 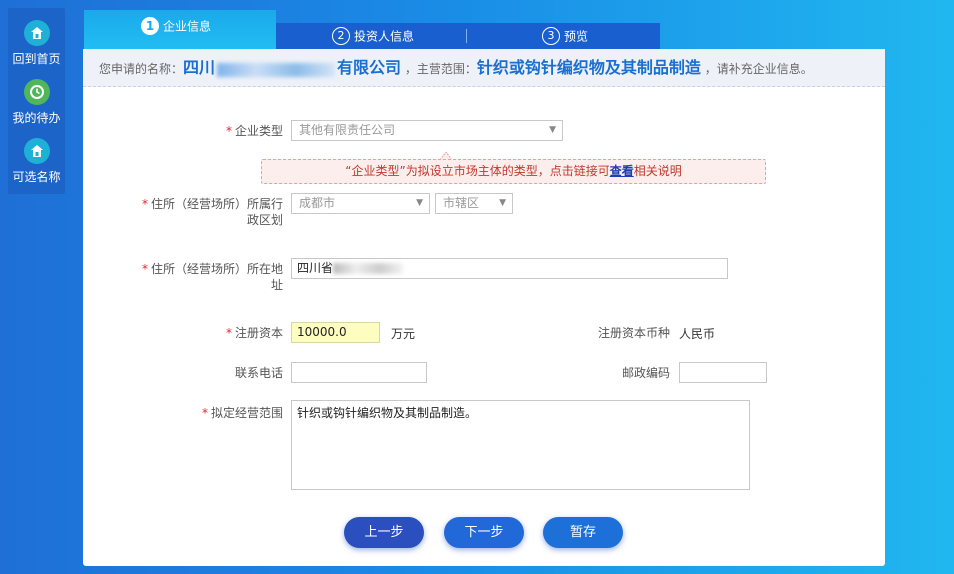 I want to click on capital-label: * 注册资本, so click(x=254, y=333).